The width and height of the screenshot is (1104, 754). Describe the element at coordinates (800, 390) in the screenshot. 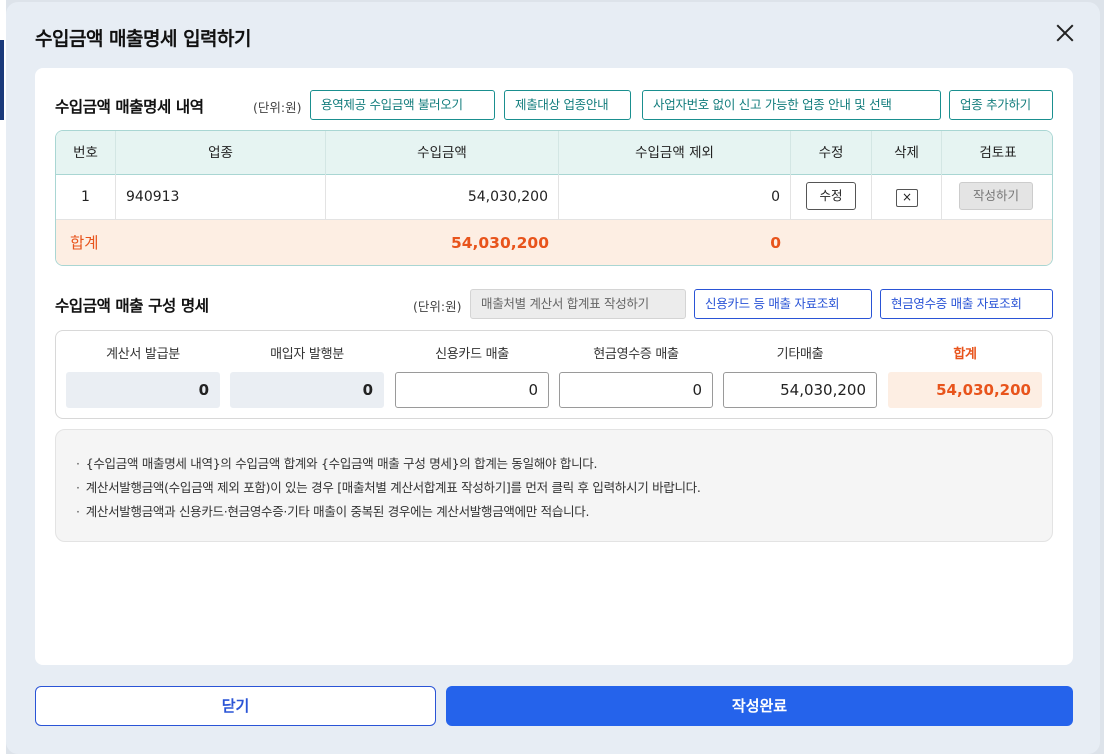

I see `other-sales-input: 54,030,200` at that location.